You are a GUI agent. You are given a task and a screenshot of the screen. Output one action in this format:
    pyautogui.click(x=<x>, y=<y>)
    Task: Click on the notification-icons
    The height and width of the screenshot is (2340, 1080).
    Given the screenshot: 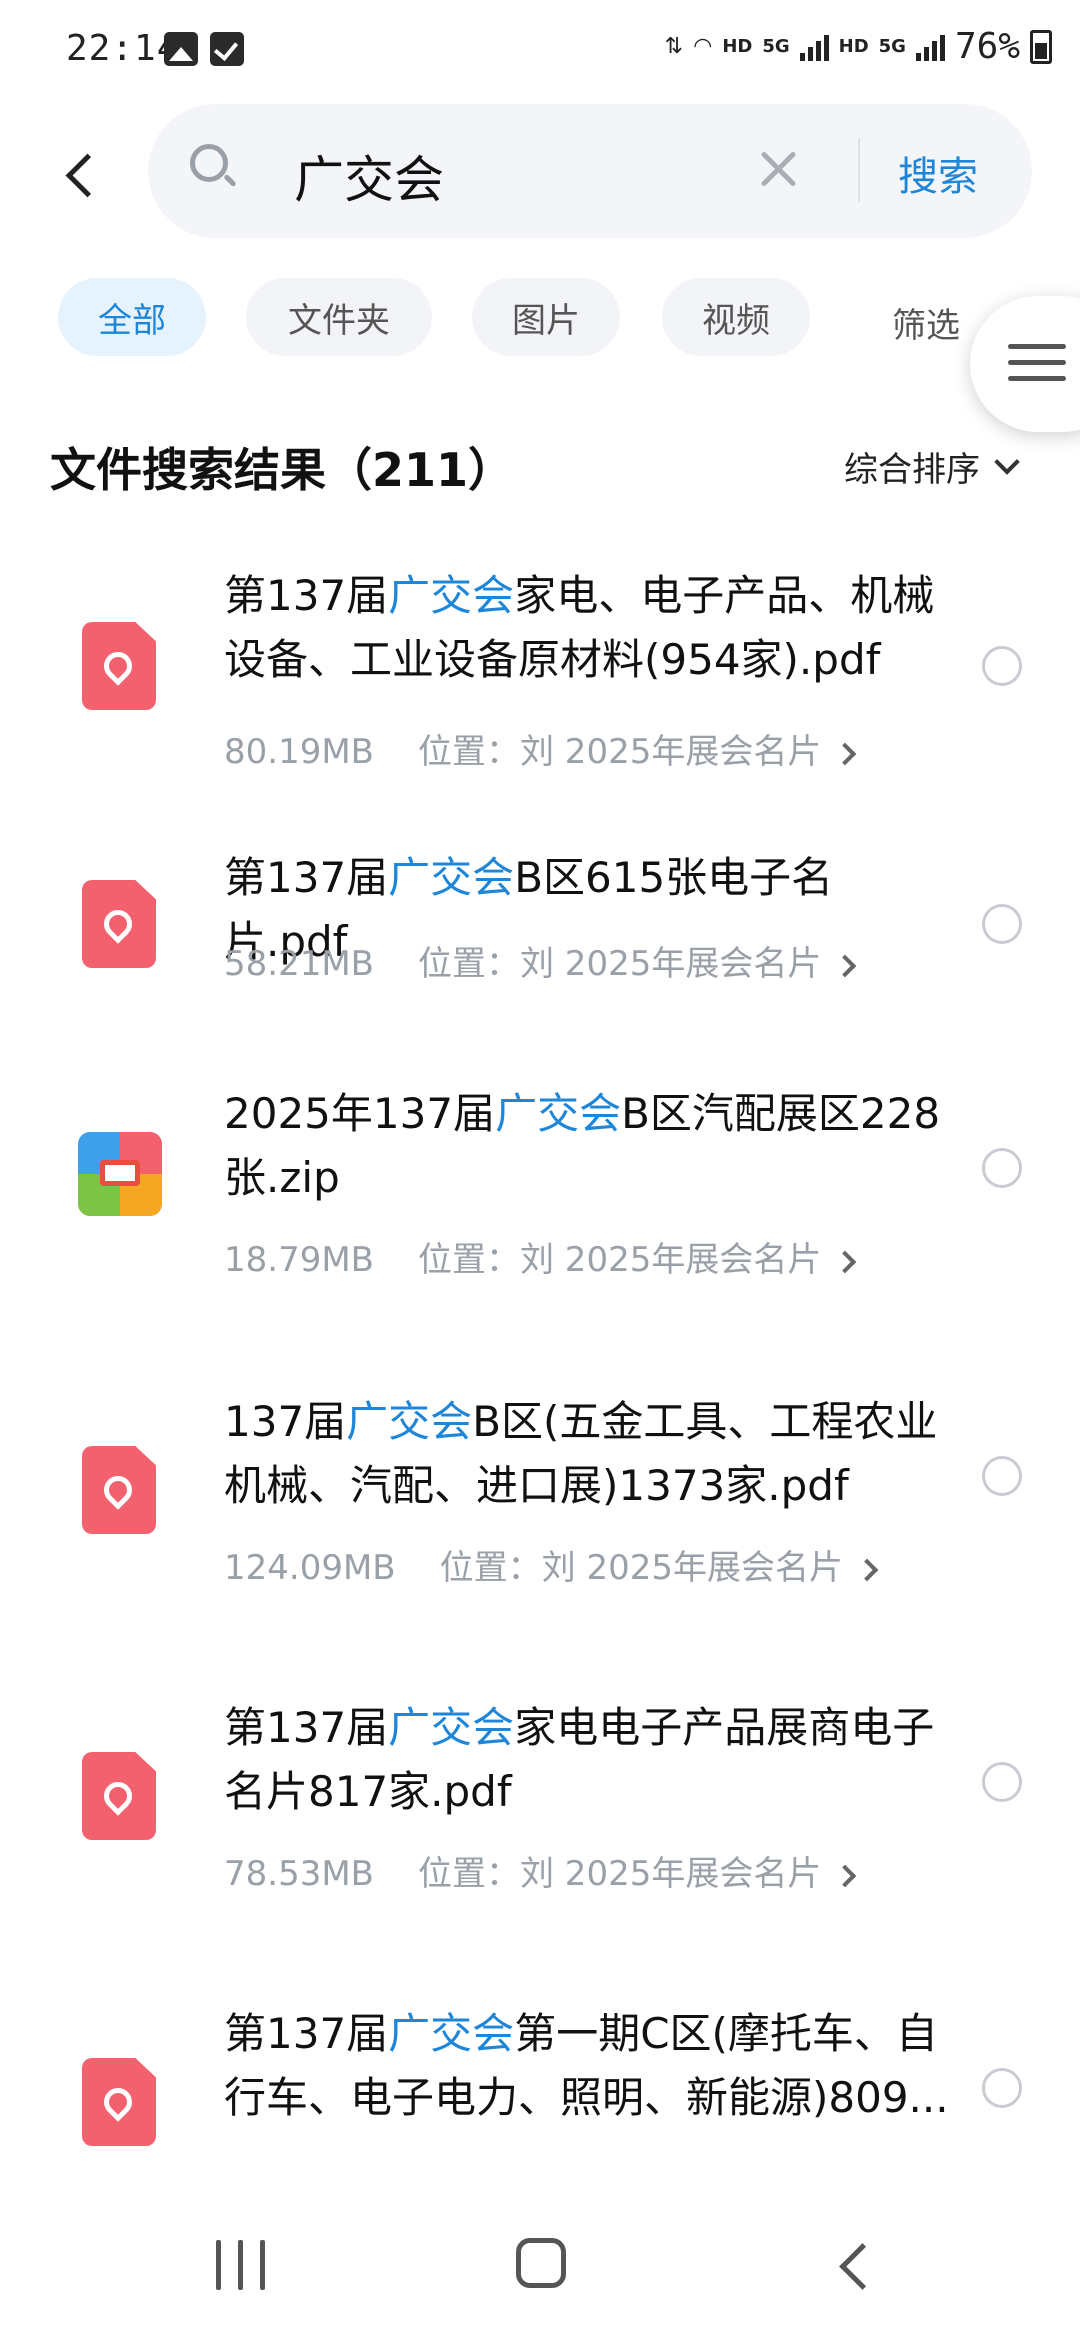 What is the action you would take?
    pyautogui.click(x=204, y=49)
    